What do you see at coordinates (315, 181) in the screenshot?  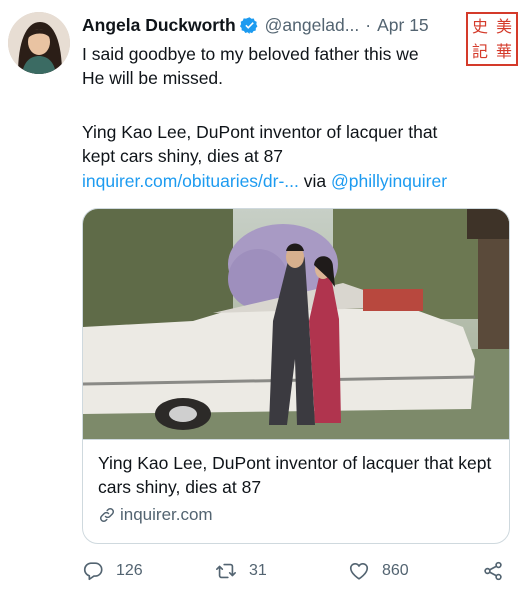 I see `via-text: via` at bounding box center [315, 181].